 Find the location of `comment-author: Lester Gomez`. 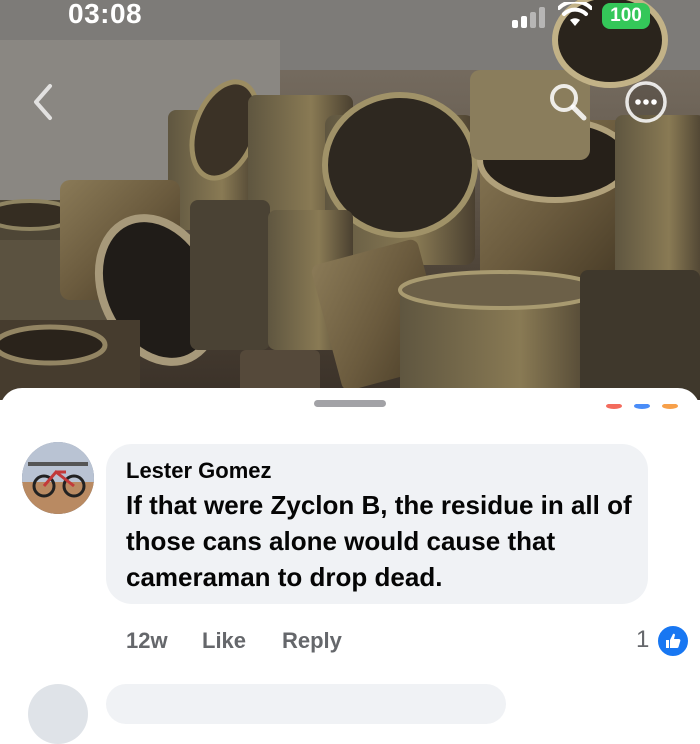

comment-author: Lester Gomez is located at coordinates (199, 471).